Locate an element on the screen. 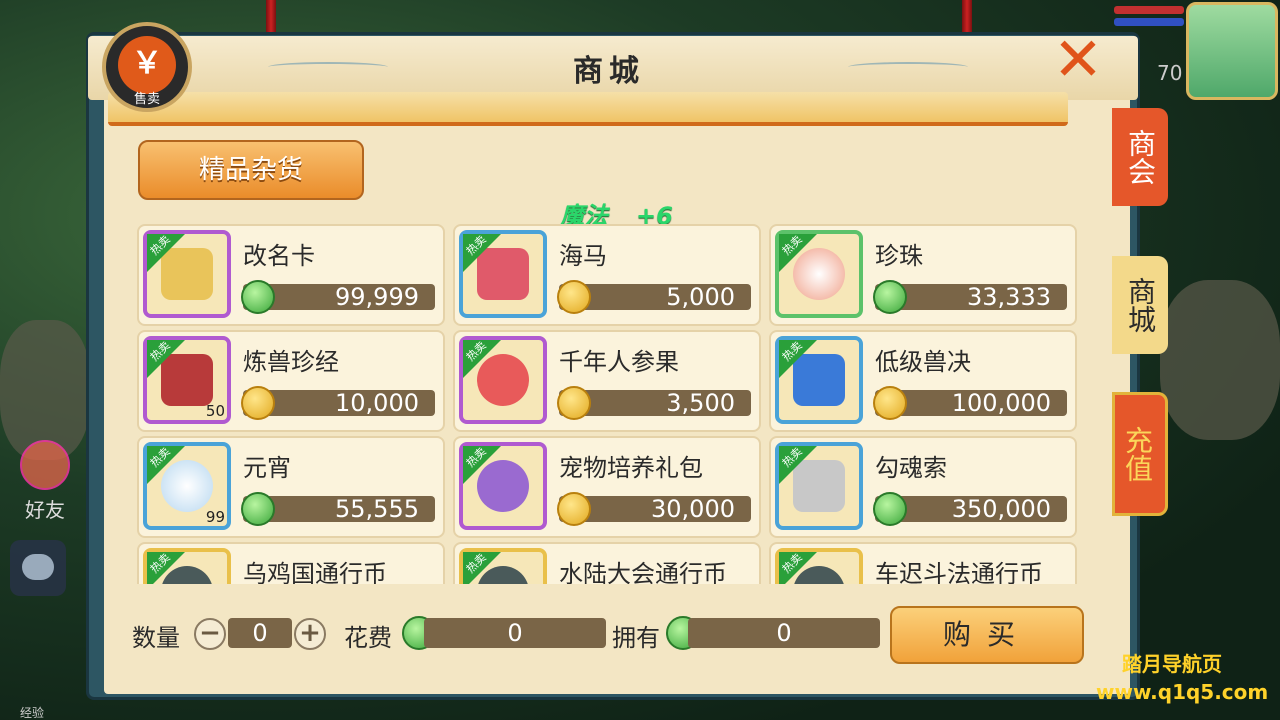  friends-button: 好友 is located at coordinates (45, 481).